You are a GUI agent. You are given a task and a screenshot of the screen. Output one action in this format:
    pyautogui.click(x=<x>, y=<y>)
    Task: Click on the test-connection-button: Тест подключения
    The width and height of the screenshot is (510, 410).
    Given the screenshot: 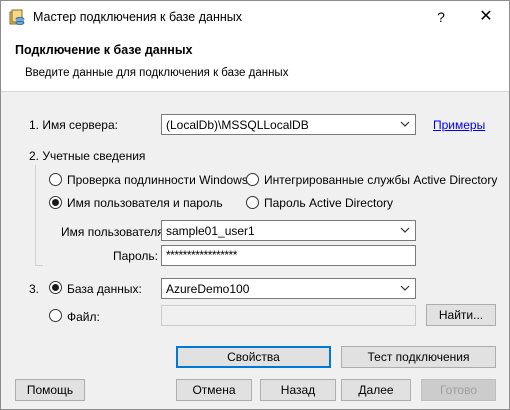 What is the action you would take?
    pyautogui.click(x=418, y=357)
    